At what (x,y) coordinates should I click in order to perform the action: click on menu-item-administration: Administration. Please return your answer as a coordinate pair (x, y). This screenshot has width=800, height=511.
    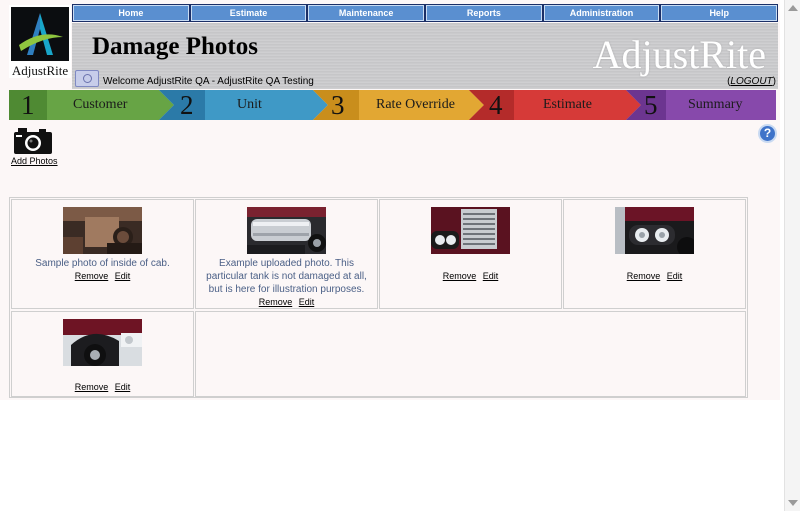
    Looking at the image, I should click on (601, 13).